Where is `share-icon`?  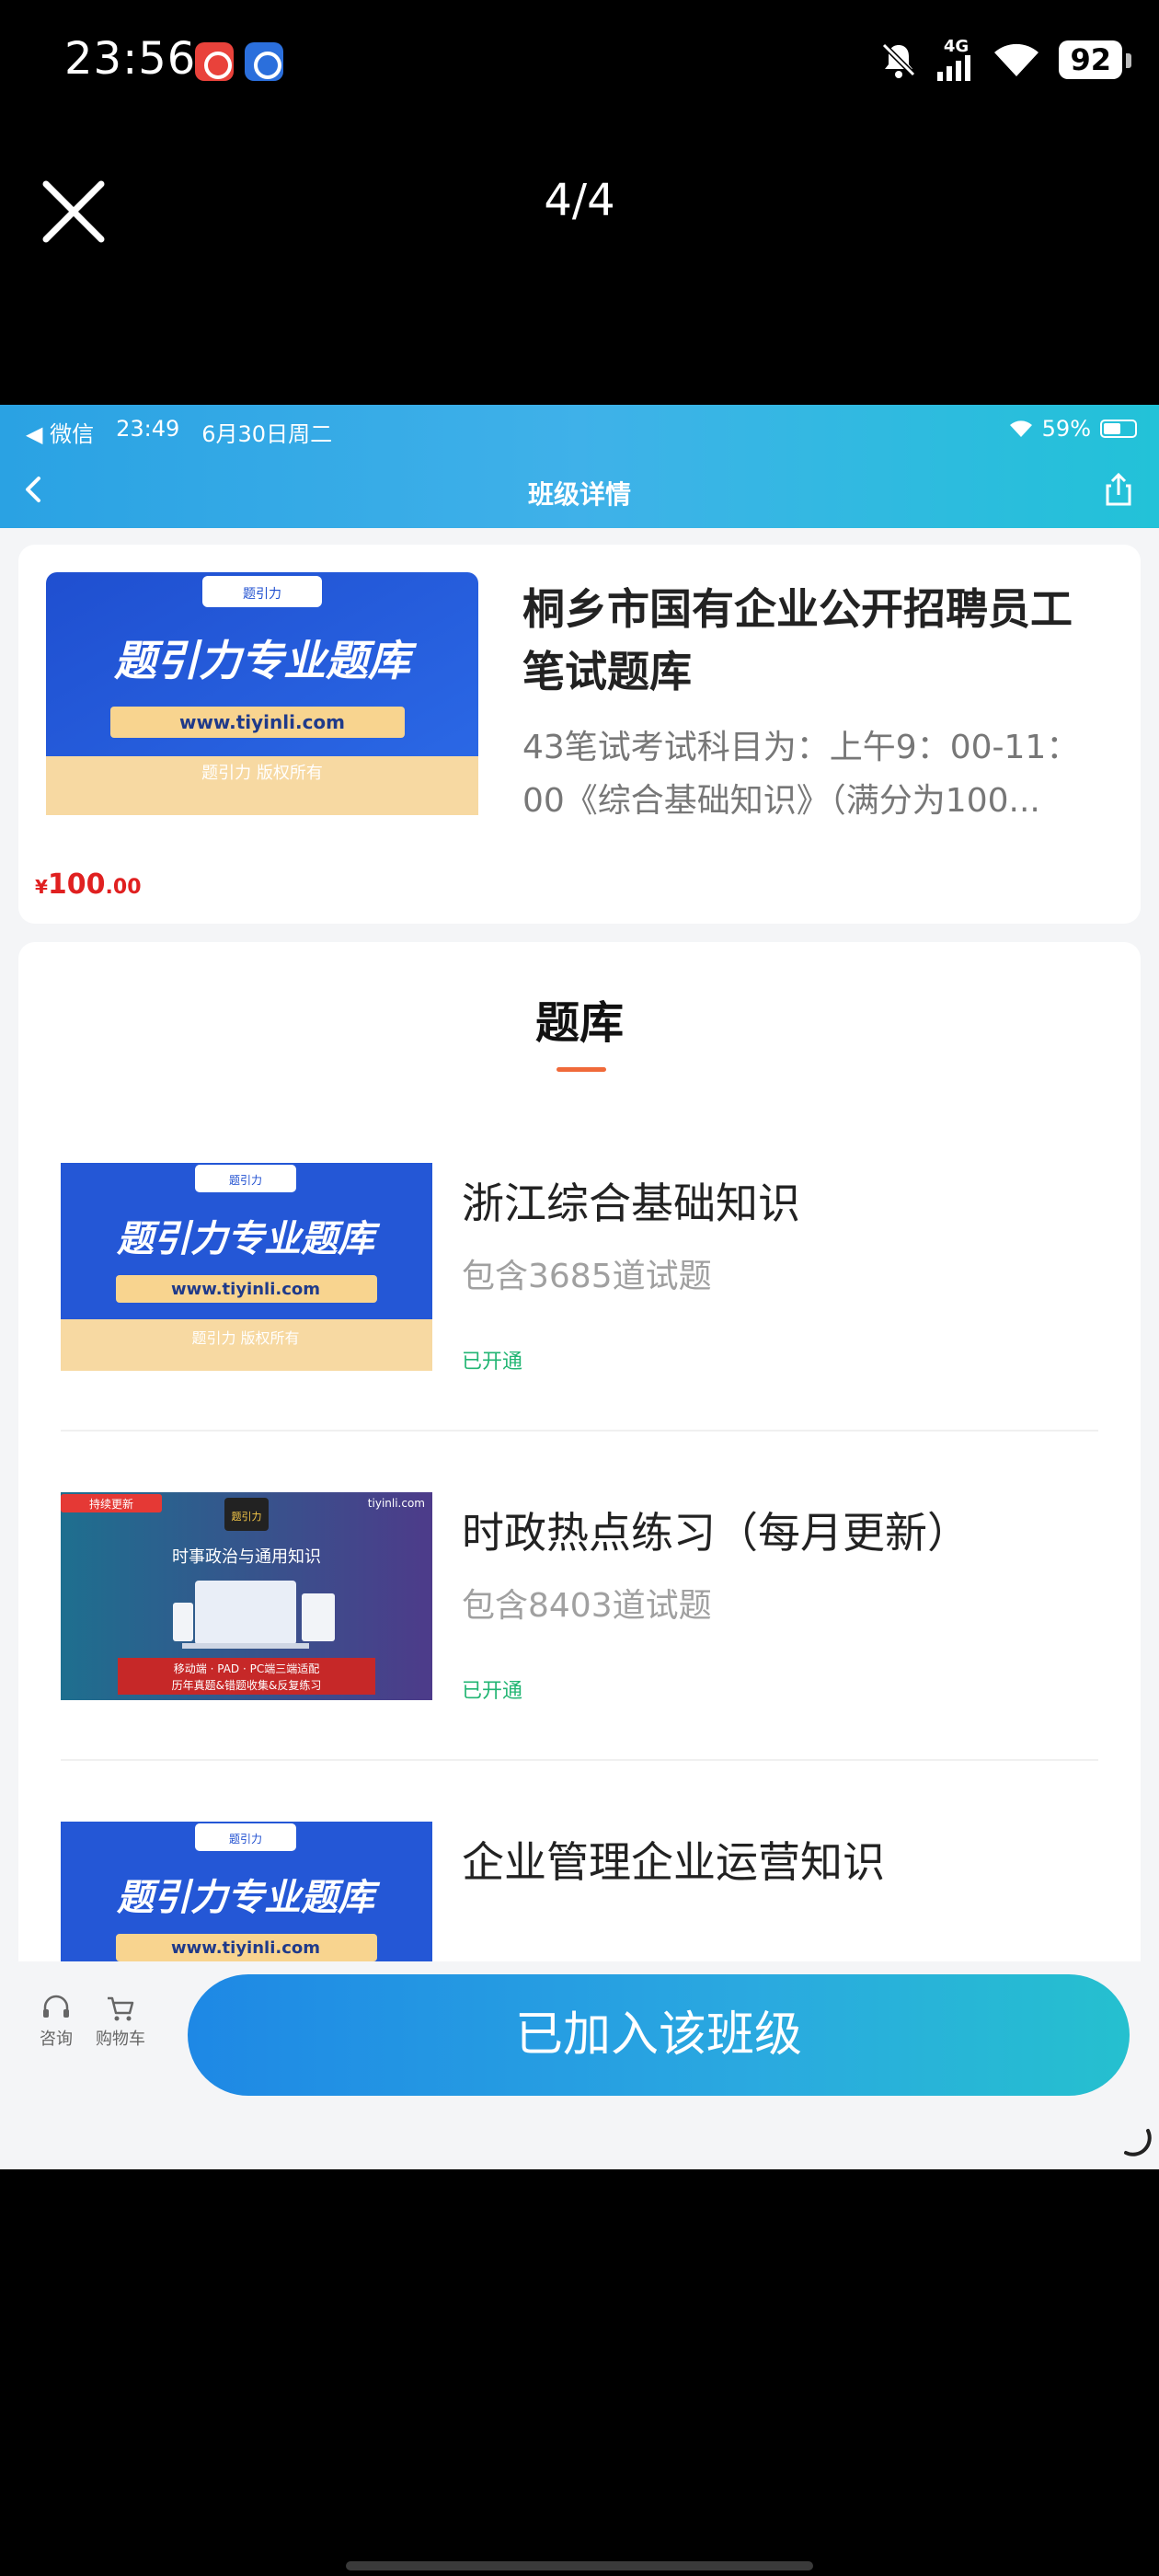 share-icon is located at coordinates (1118, 490).